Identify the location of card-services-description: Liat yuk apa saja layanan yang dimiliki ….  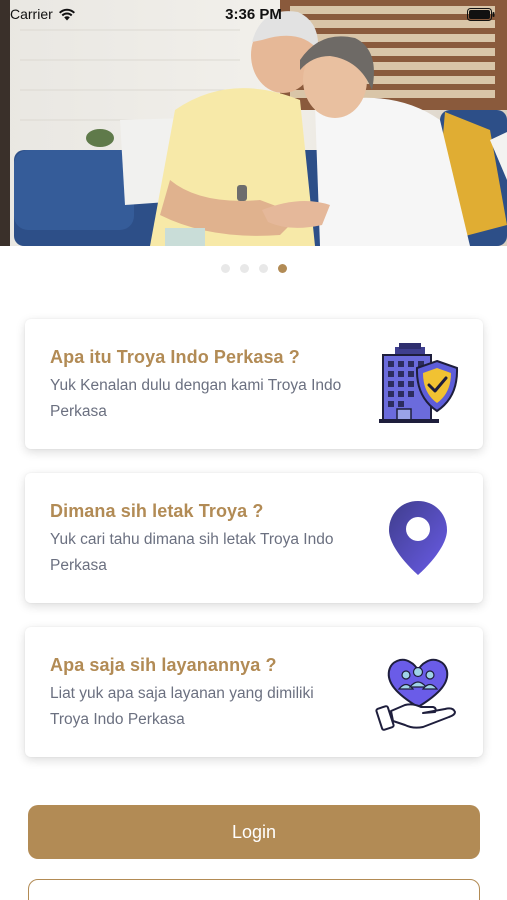
(182, 706).